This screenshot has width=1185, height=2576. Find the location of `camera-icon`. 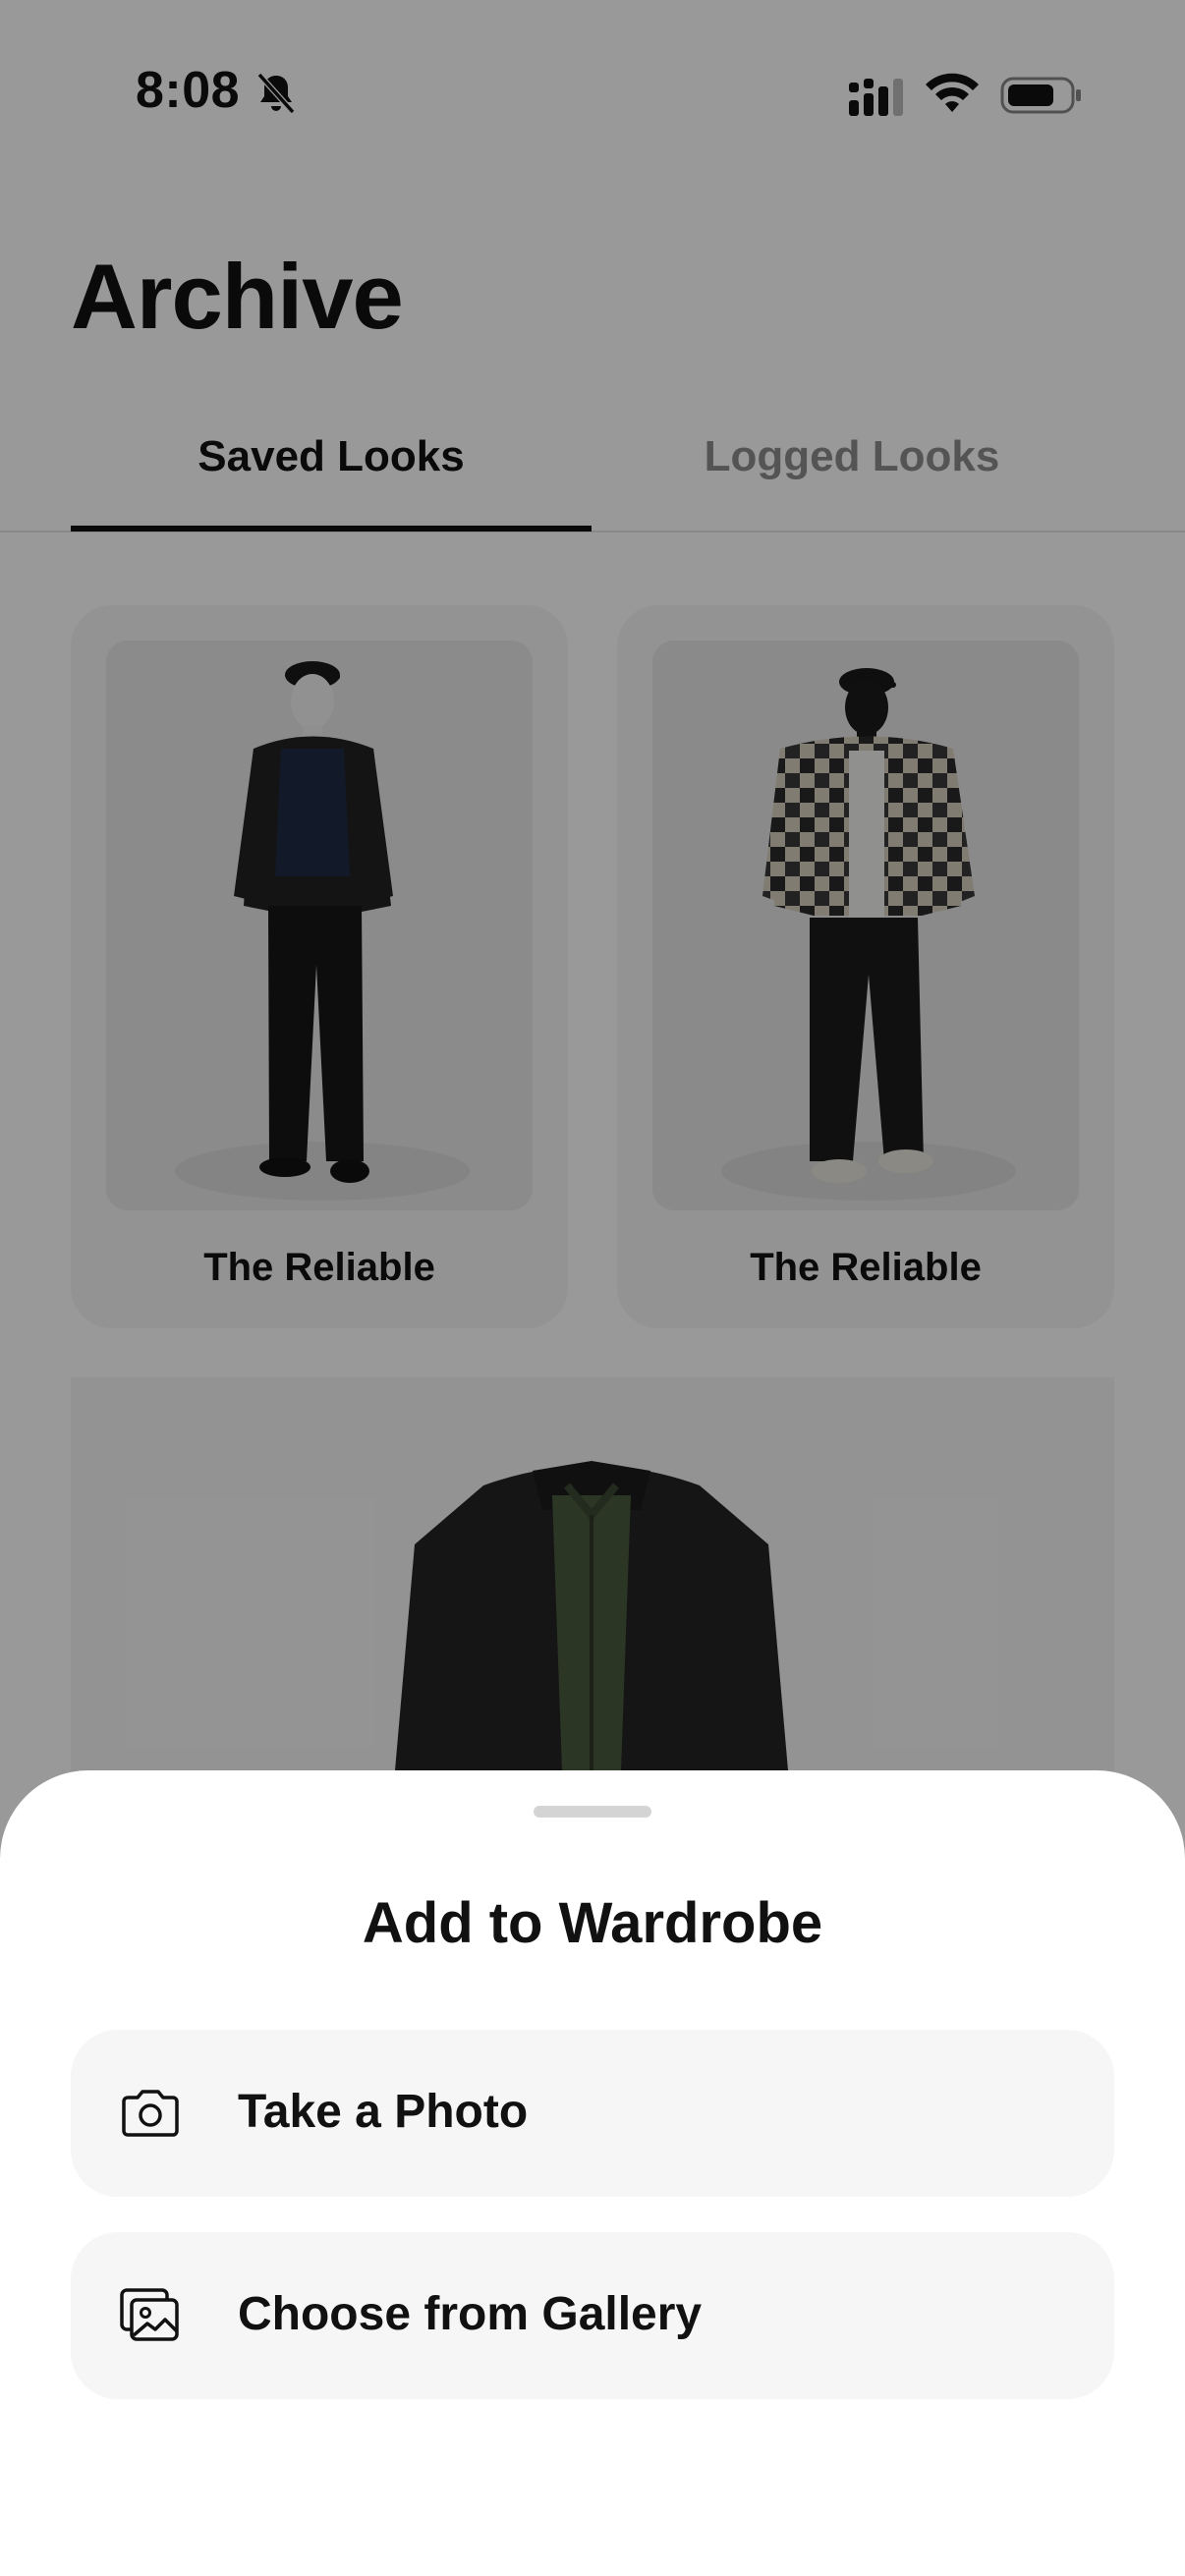

camera-icon is located at coordinates (151, 2113).